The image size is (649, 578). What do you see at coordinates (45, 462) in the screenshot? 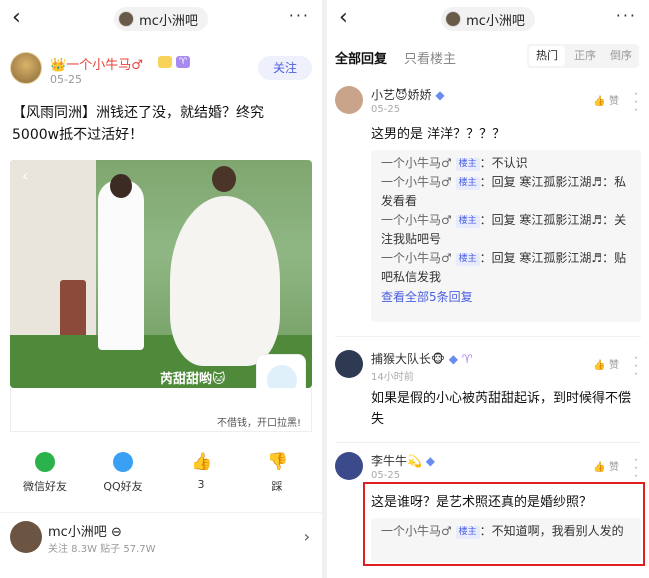
I see `wechat-icon` at bounding box center [45, 462].